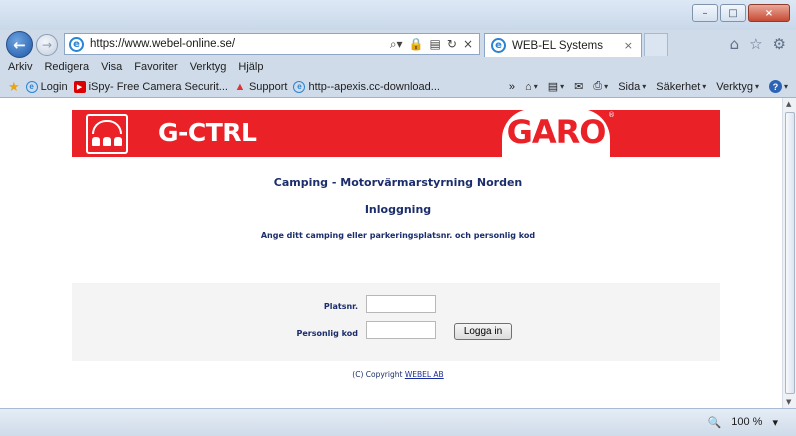 This screenshot has width=796, height=436. What do you see at coordinates (553, 87) in the screenshot?
I see `feed-icon: ▤` at bounding box center [553, 87].